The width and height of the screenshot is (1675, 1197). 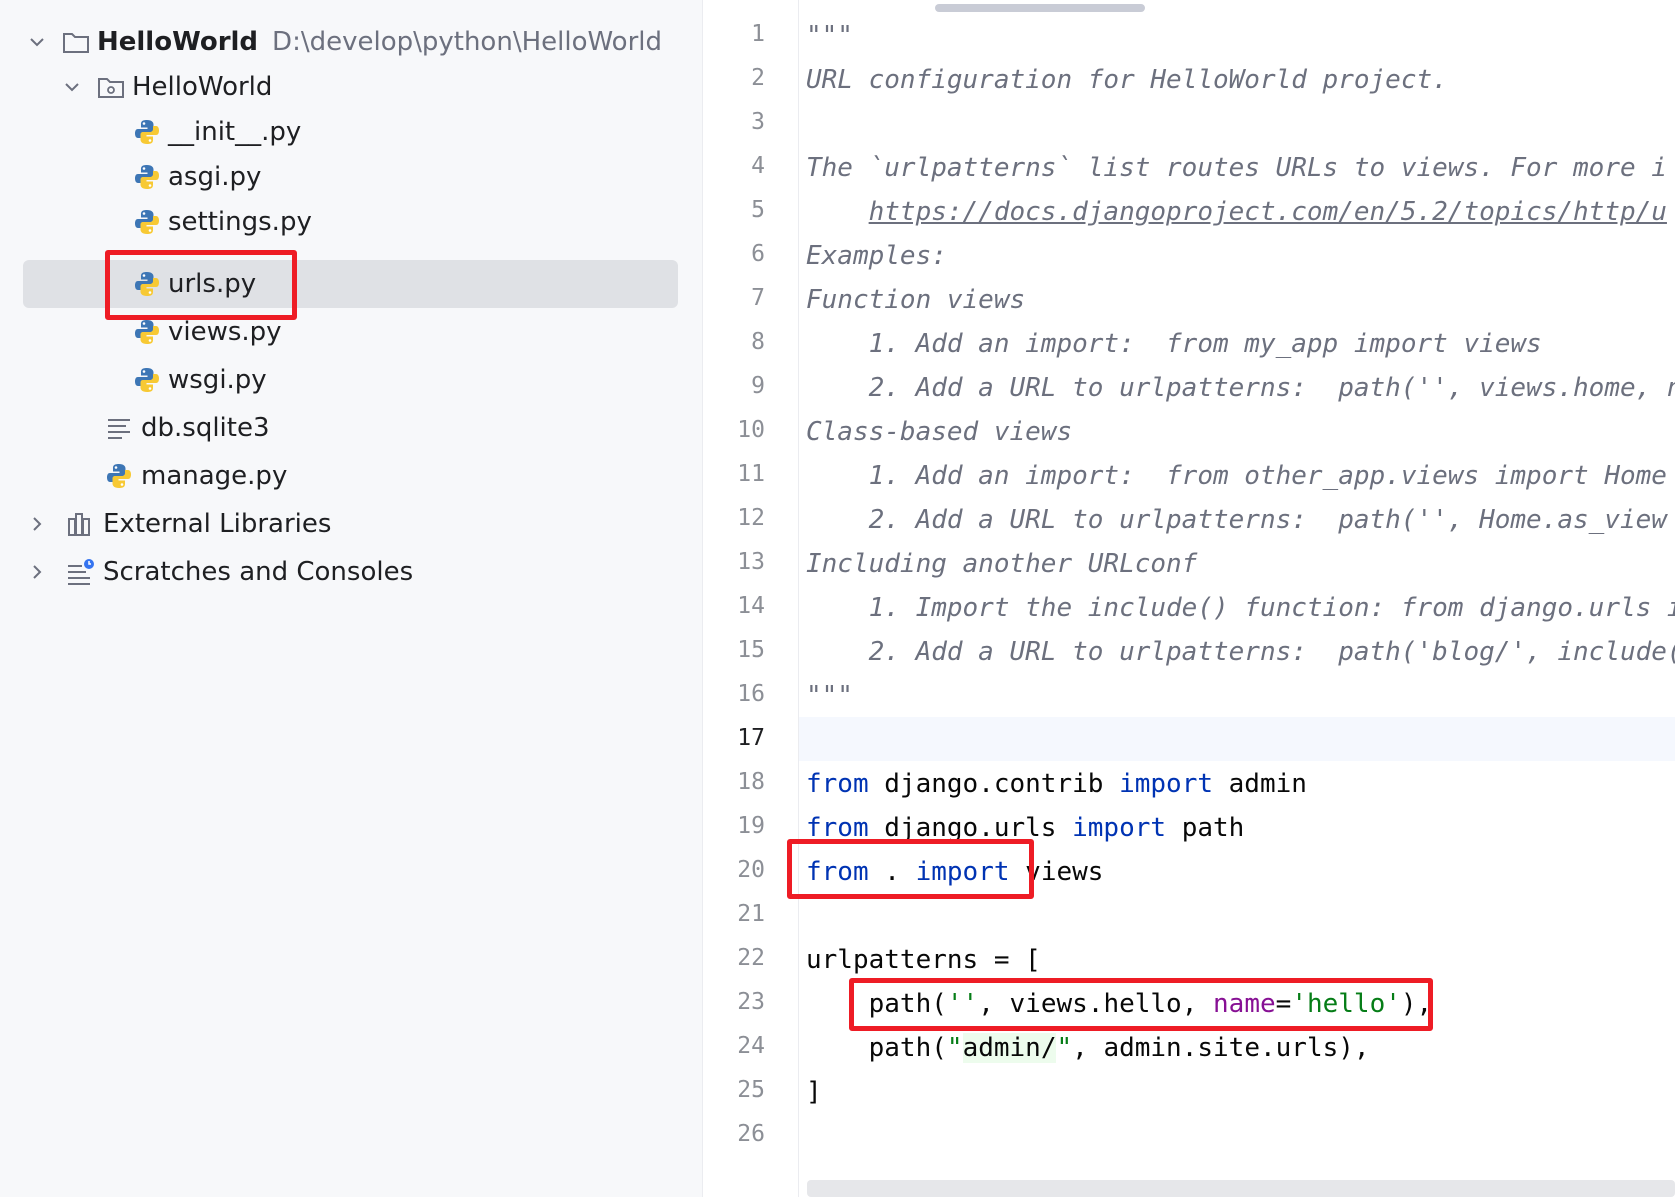 I want to click on tree-node-scratches: Scratches and Consoles, so click(x=351, y=572).